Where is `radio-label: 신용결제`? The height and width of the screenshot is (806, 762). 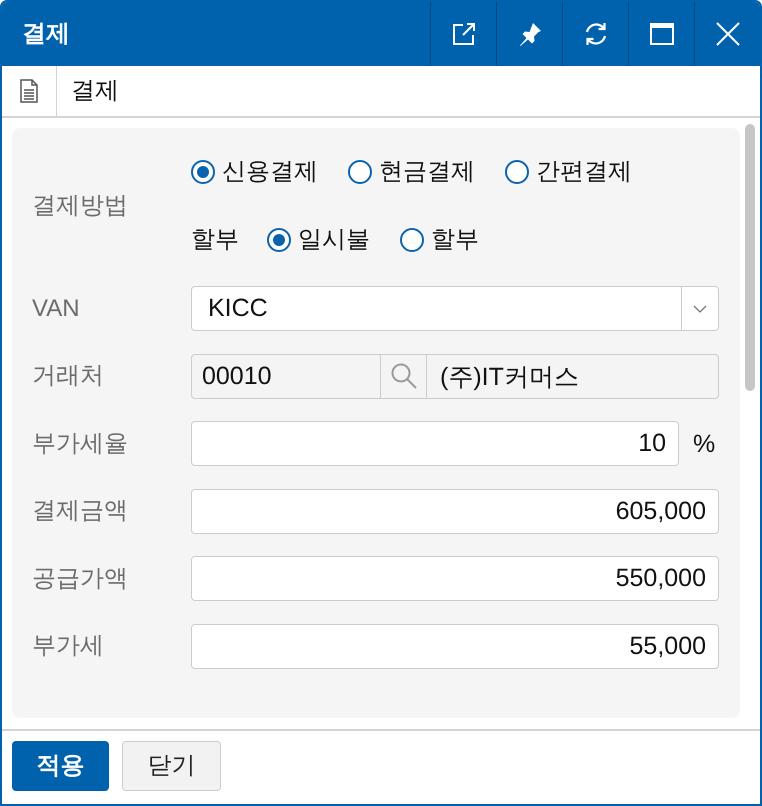
radio-label: 신용결제 is located at coordinates (270, 172).